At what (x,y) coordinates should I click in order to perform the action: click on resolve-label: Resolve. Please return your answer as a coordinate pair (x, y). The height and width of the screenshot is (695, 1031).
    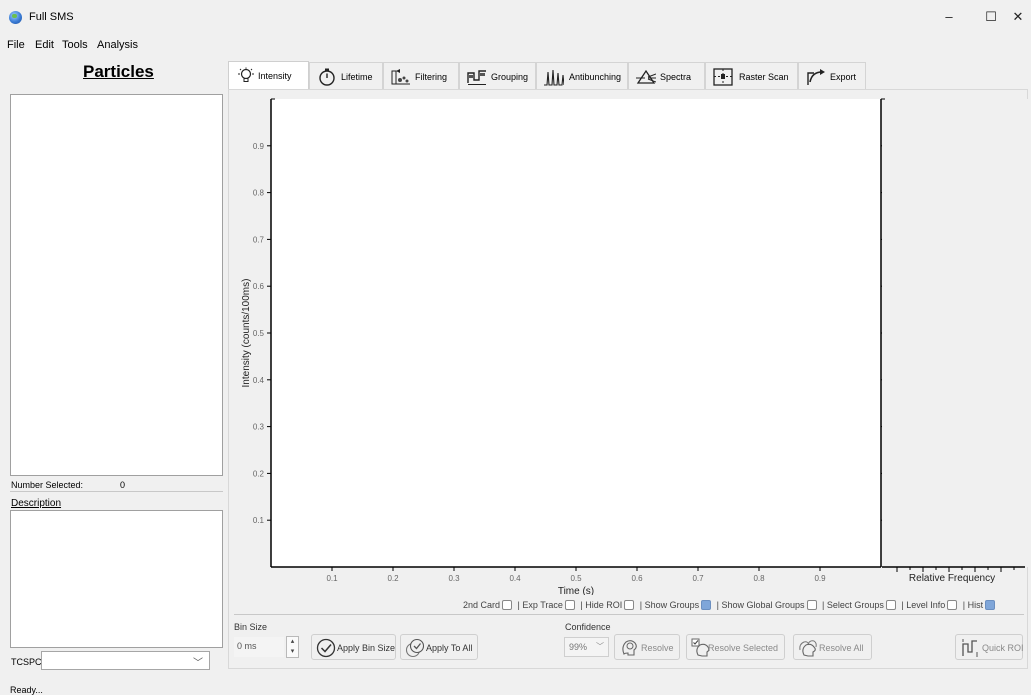
    Looking at the image, I should click on (657, 648).